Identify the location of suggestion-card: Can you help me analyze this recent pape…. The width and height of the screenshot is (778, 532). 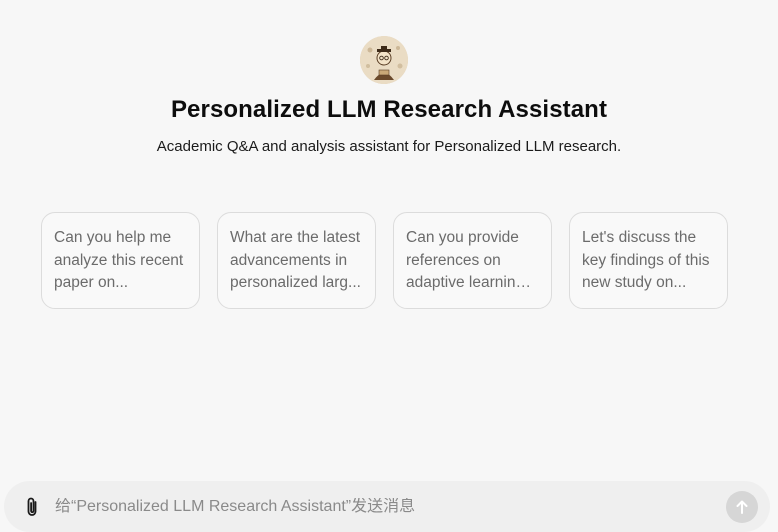
(120, 260).